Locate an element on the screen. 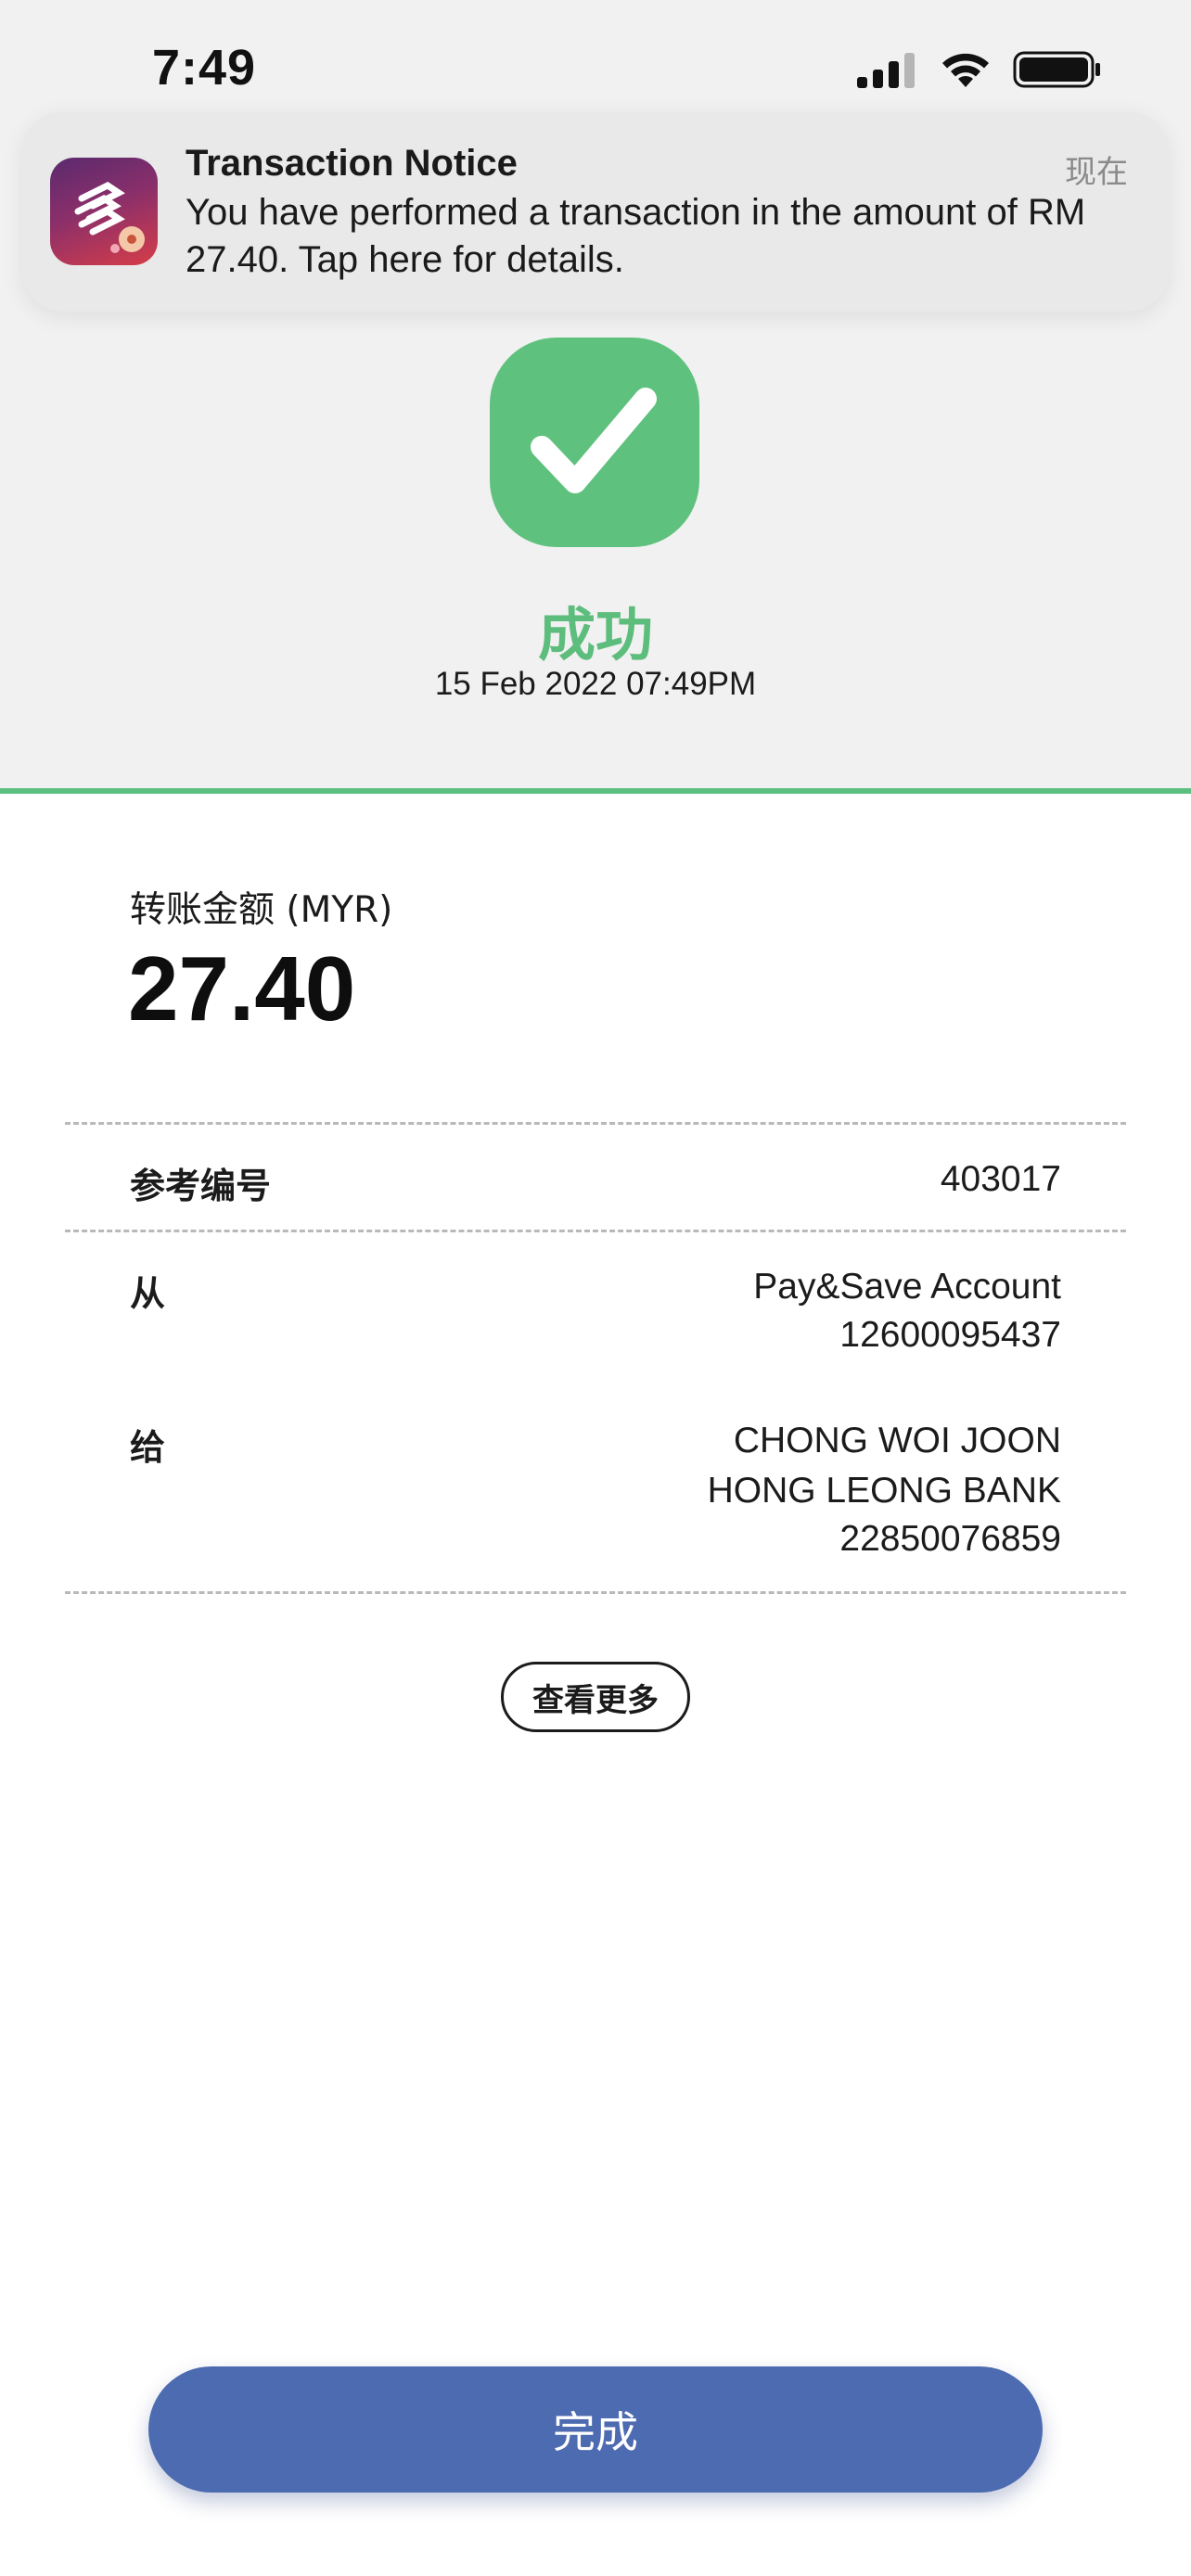 The height and width of the screenshot is (2576, 1191). reference-label: 参考编号 is located at coordinates (201, 1186).